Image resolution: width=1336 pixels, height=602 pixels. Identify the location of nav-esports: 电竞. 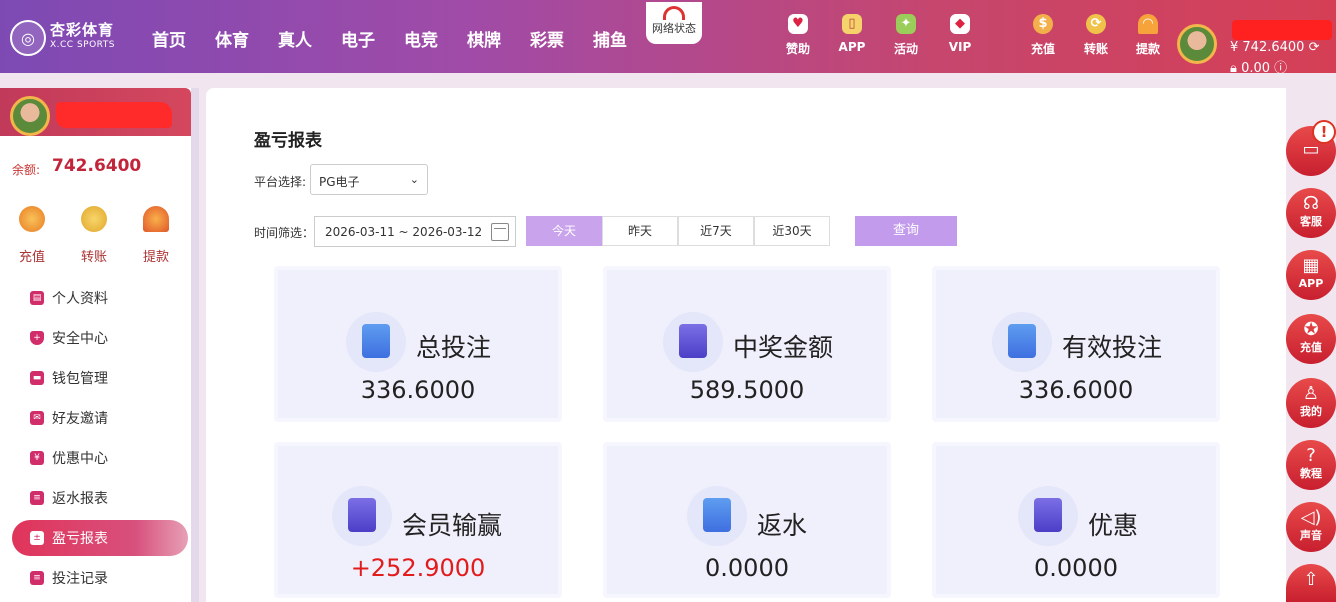
(421, 38).